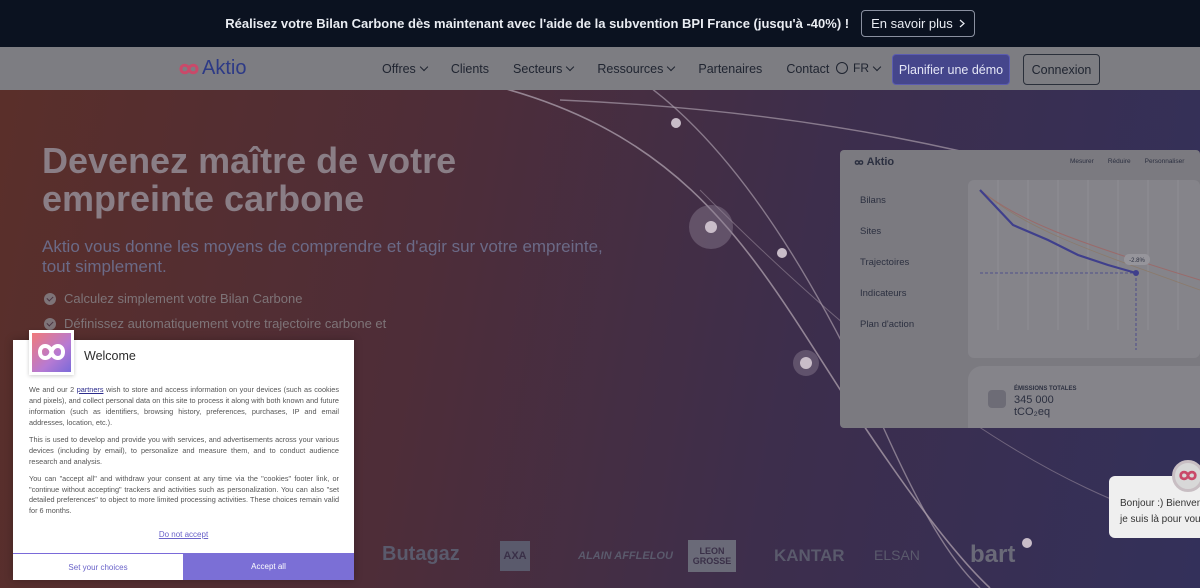  Describe the element at coordinates (880, 162) in the screenshot. I see `dashboard-logo-text: Aktio` at that location.